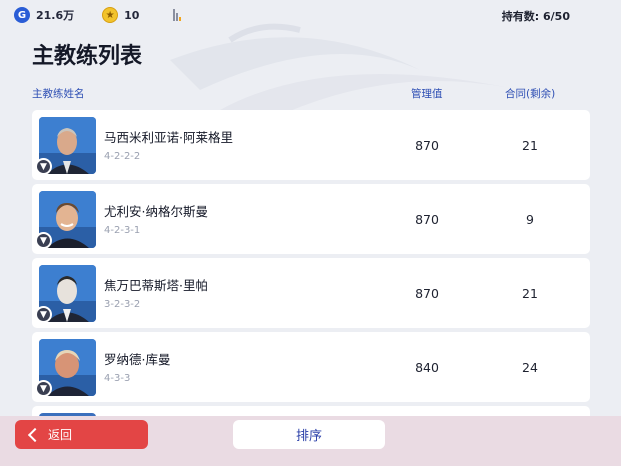 Image resolution: width=621 pixels, height=466 pixels. I want to click on coach-name: 尤利安·纳格尔斯曼, so click(156, 211).